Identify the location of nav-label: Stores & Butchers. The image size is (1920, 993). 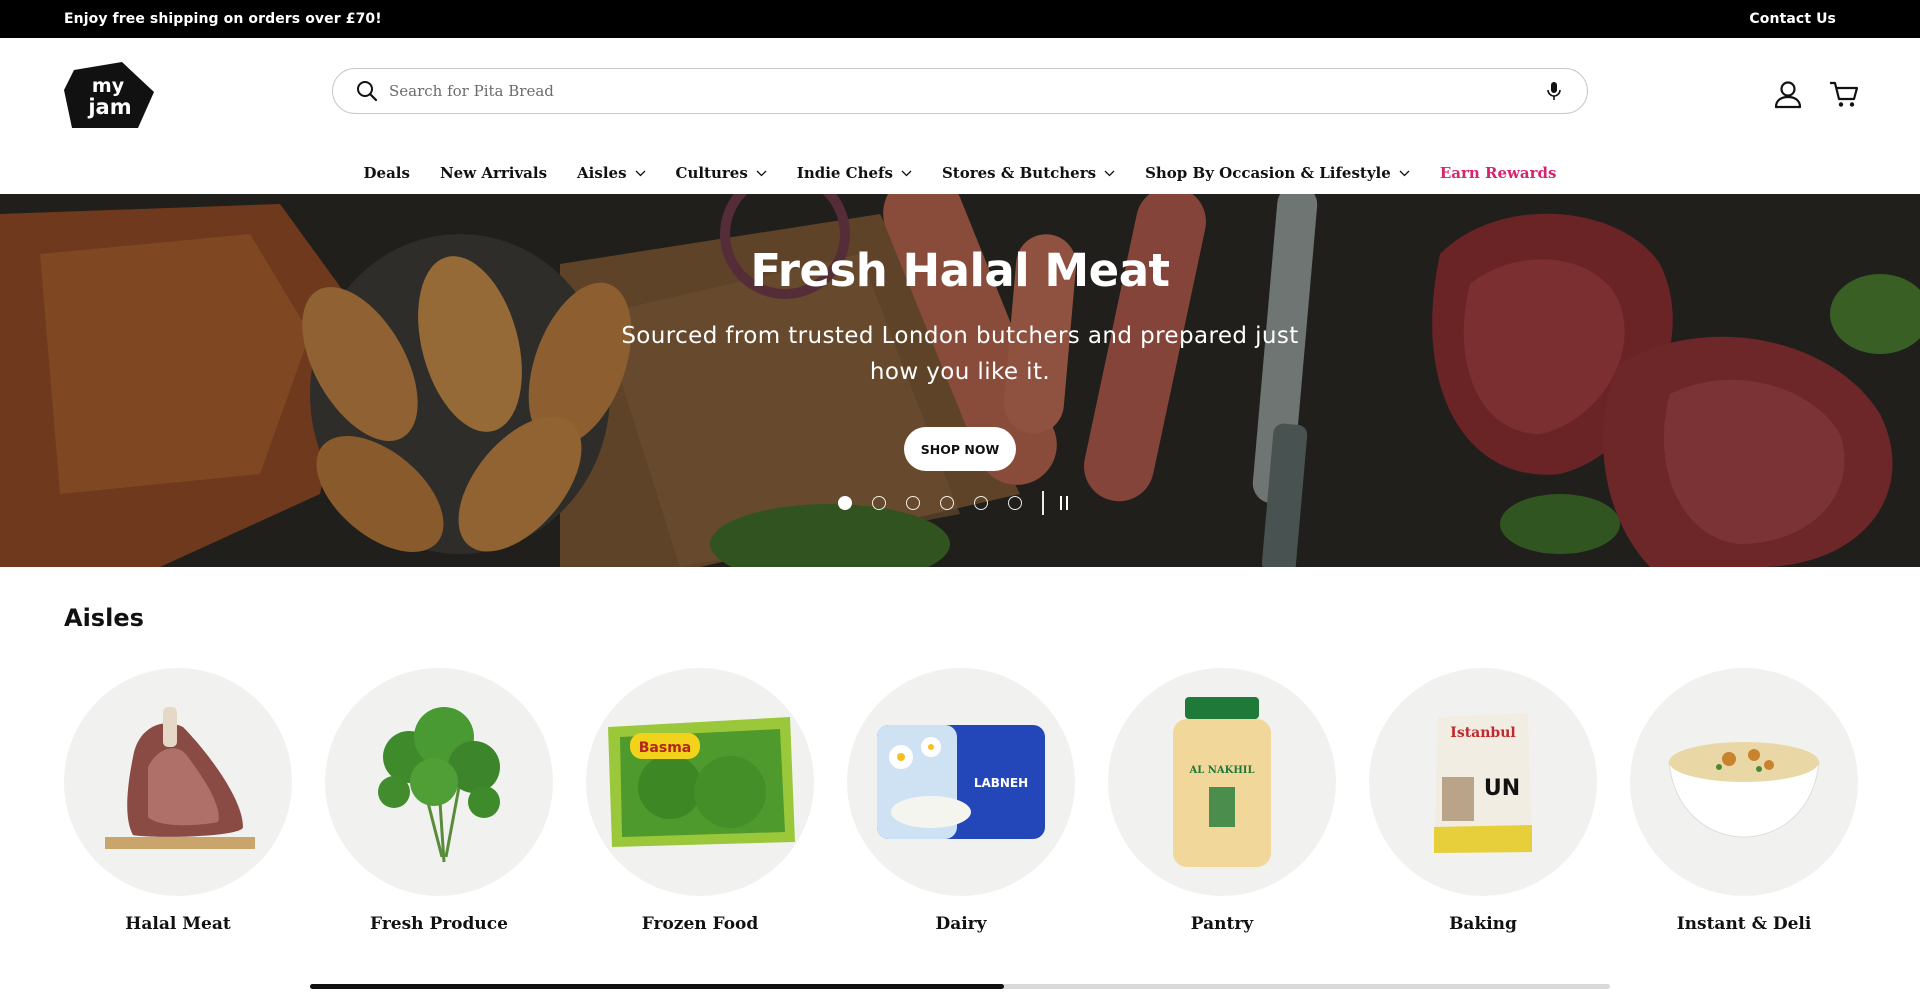
(1019, 173).